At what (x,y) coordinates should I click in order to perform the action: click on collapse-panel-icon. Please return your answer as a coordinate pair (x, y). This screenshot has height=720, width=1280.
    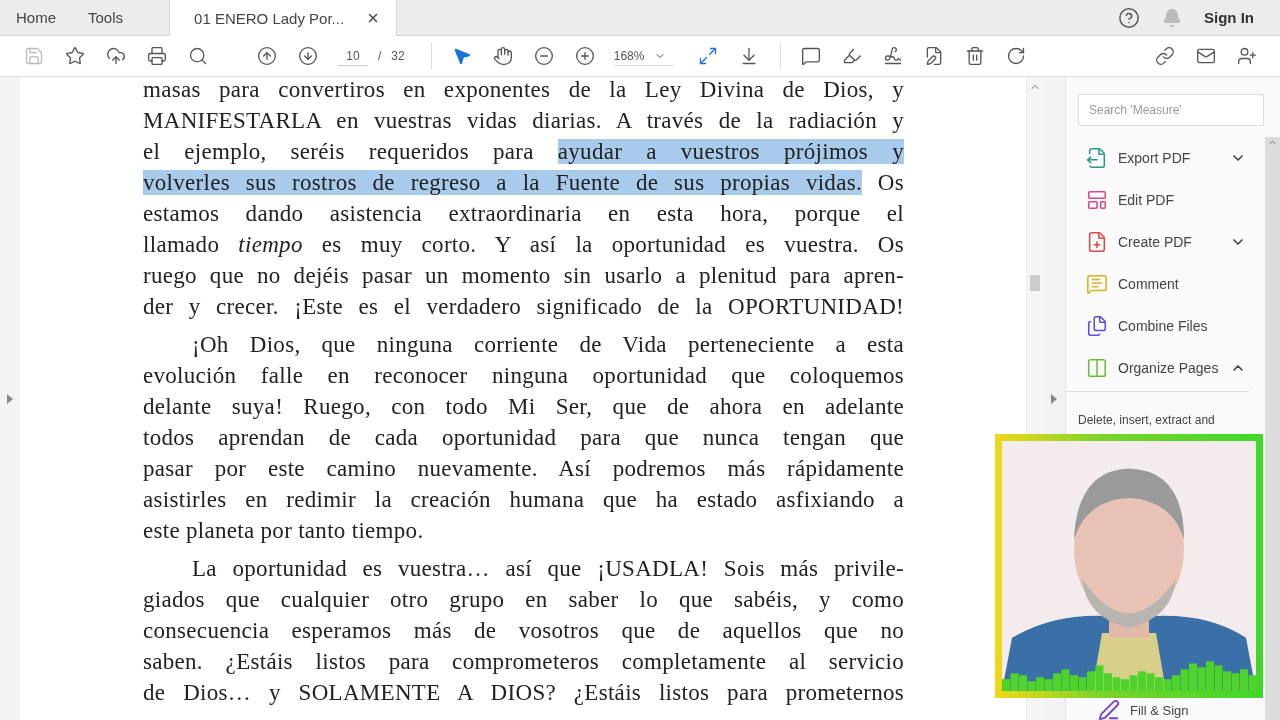
    Looking at the image, I should click on (1054, 398).